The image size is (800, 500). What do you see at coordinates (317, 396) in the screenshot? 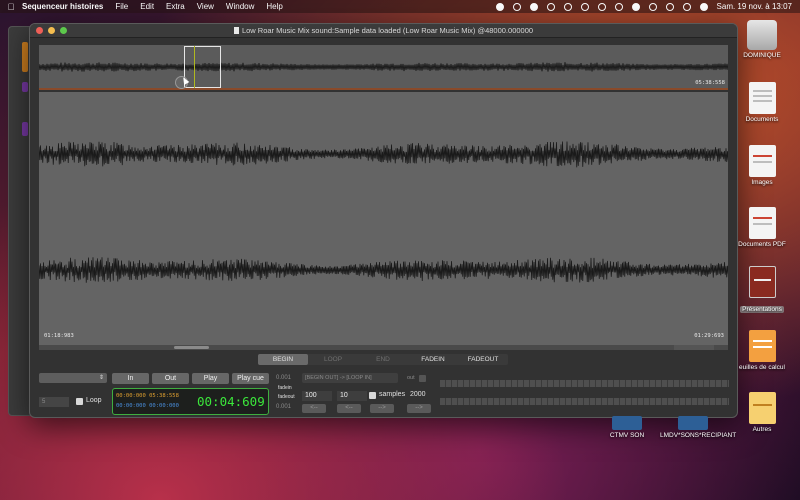
I see `fade-value-1-field: 100` at bounding box center [317, 396].